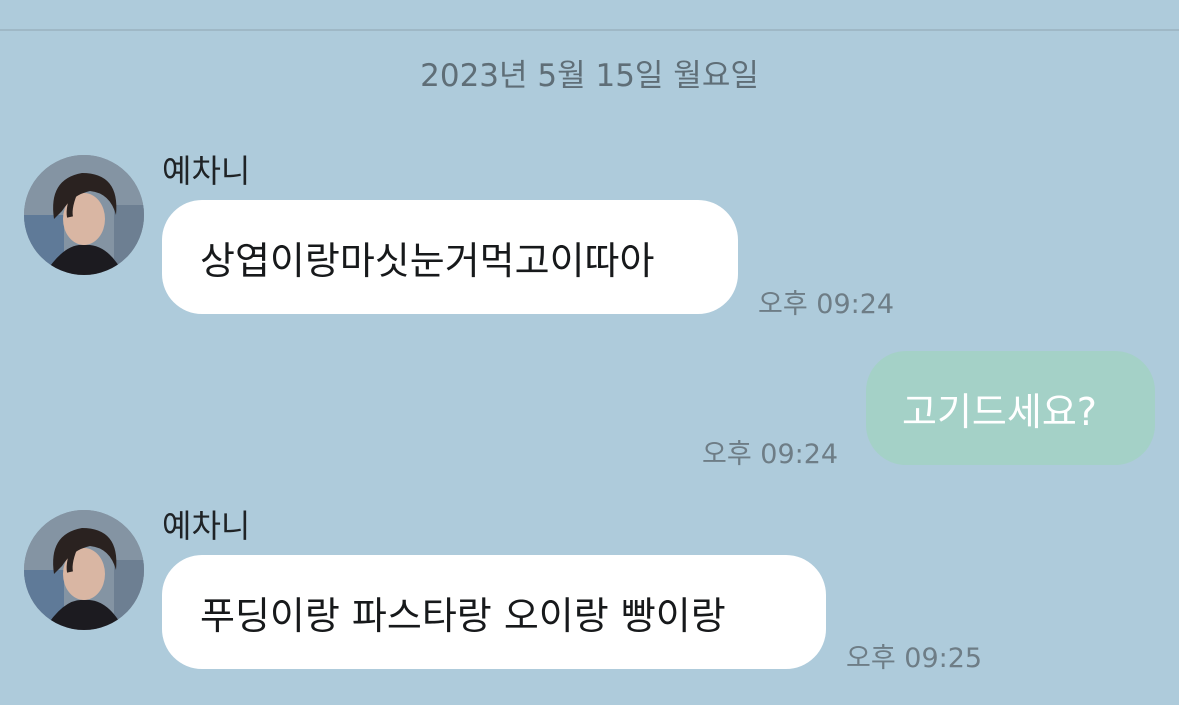 The width and height of the screenshot is (1179, 705). I want to click on incoming-message-bubble: 상엽이랑마싯눈거먹고이따아, so click(450, 257).